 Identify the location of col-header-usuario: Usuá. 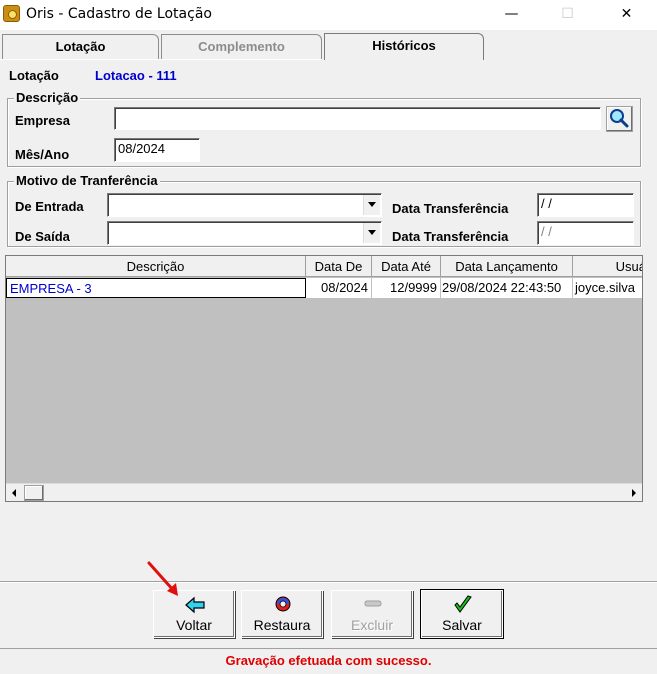
(607, 266).